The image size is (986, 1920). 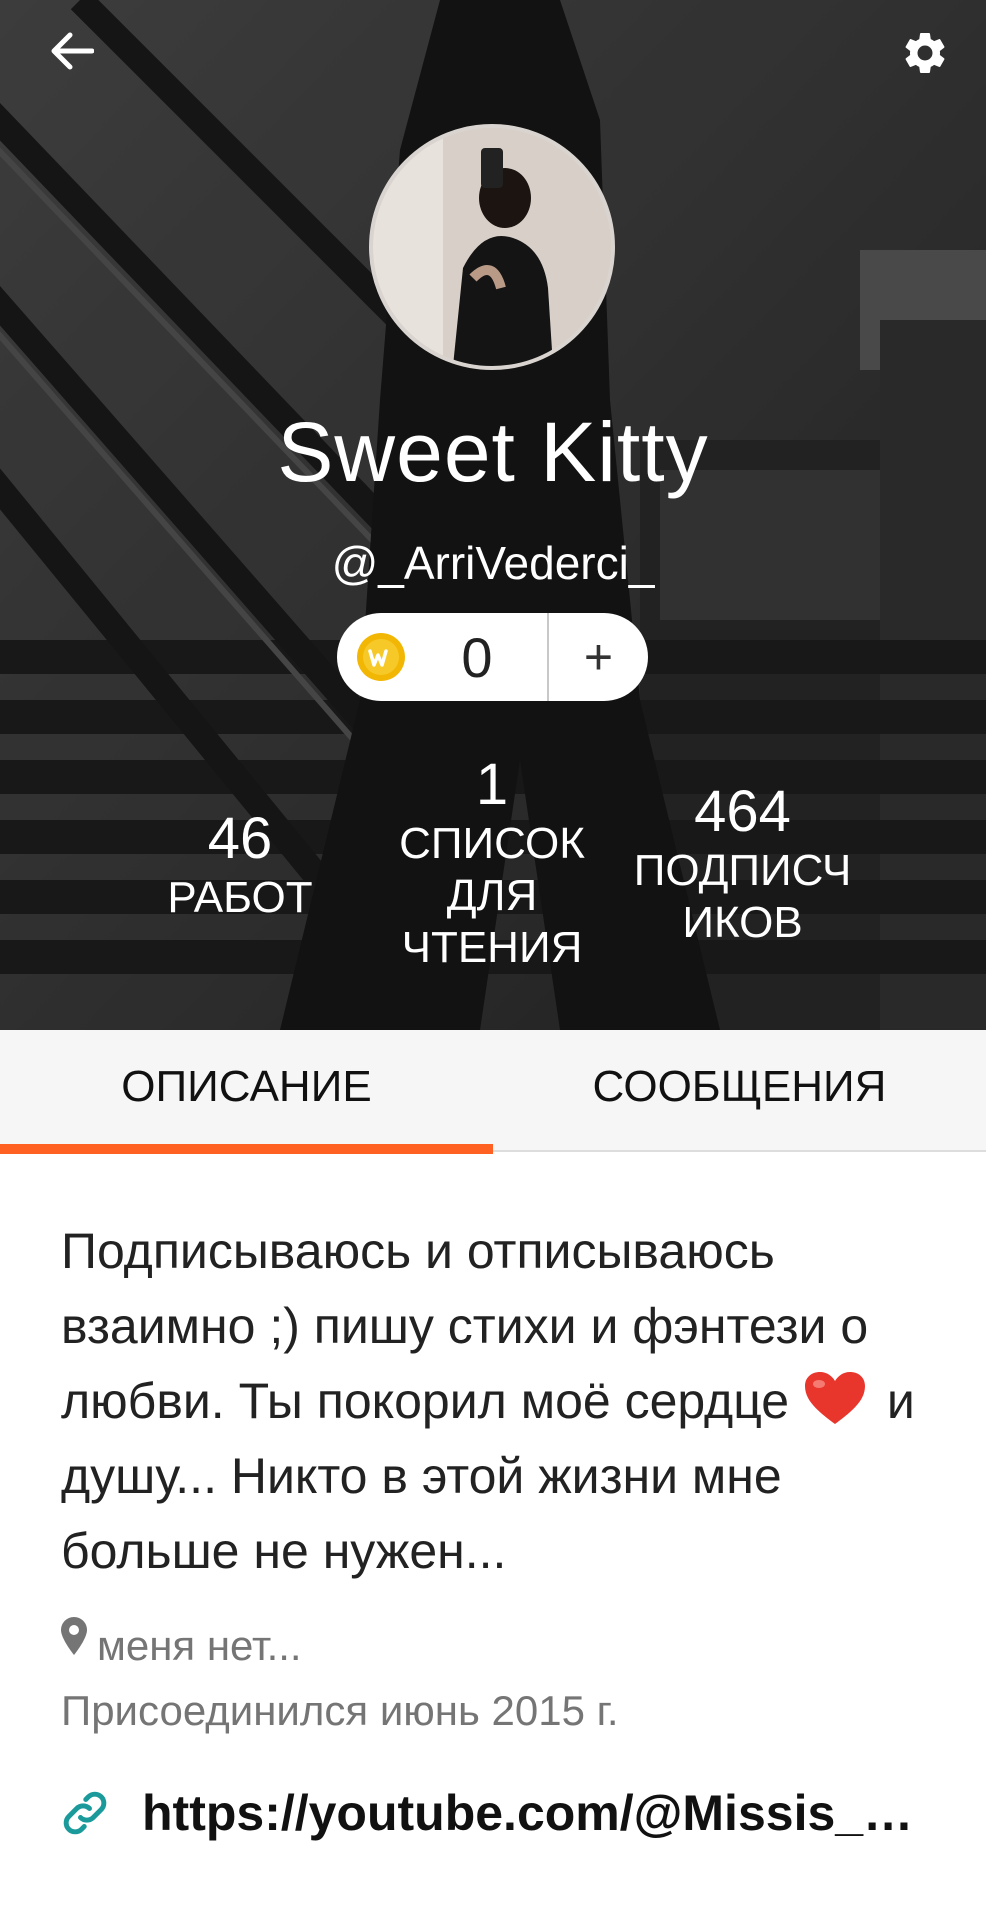 I want to click on coin-balance: 0, so click(x=477, y=657).